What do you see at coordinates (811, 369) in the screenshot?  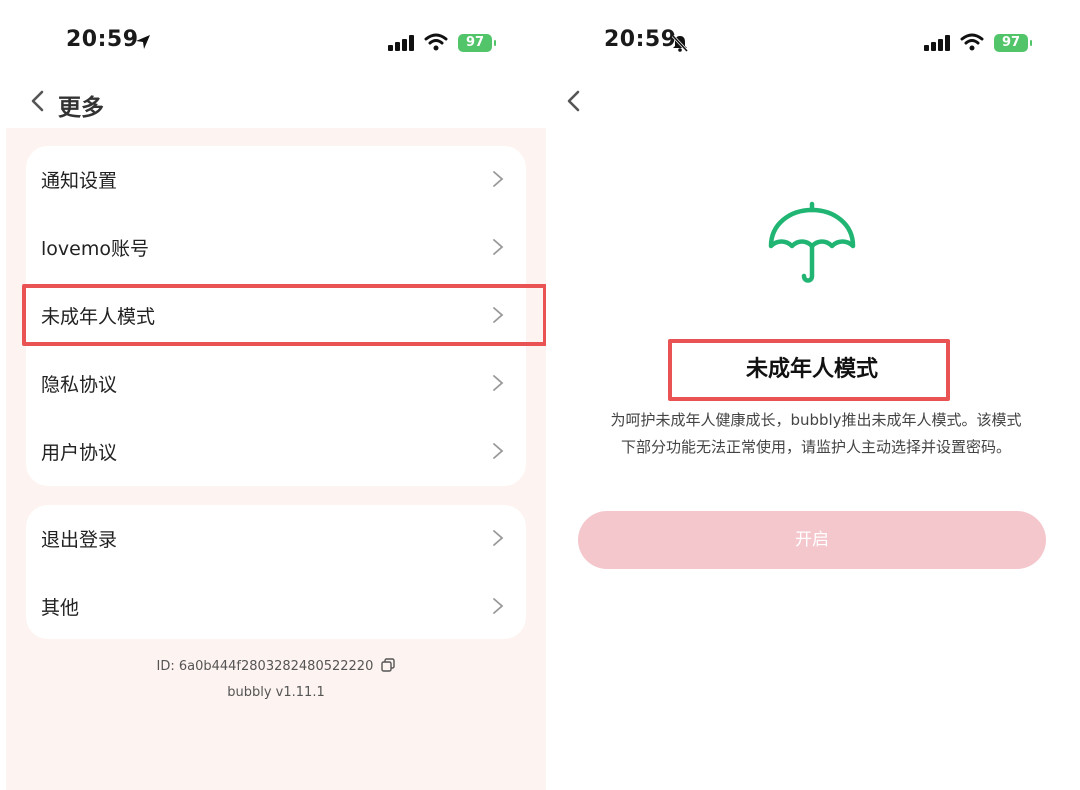 I see `page-title: 未成年人模式` at bounding box center [811, 369].